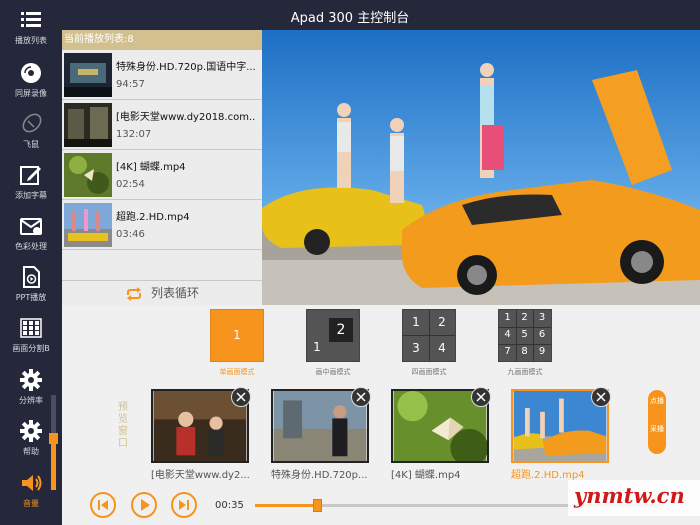 The height and width of the screenshot is (525, 700). I want to click on watermark: ynmtw.cn, so click(634, 498).